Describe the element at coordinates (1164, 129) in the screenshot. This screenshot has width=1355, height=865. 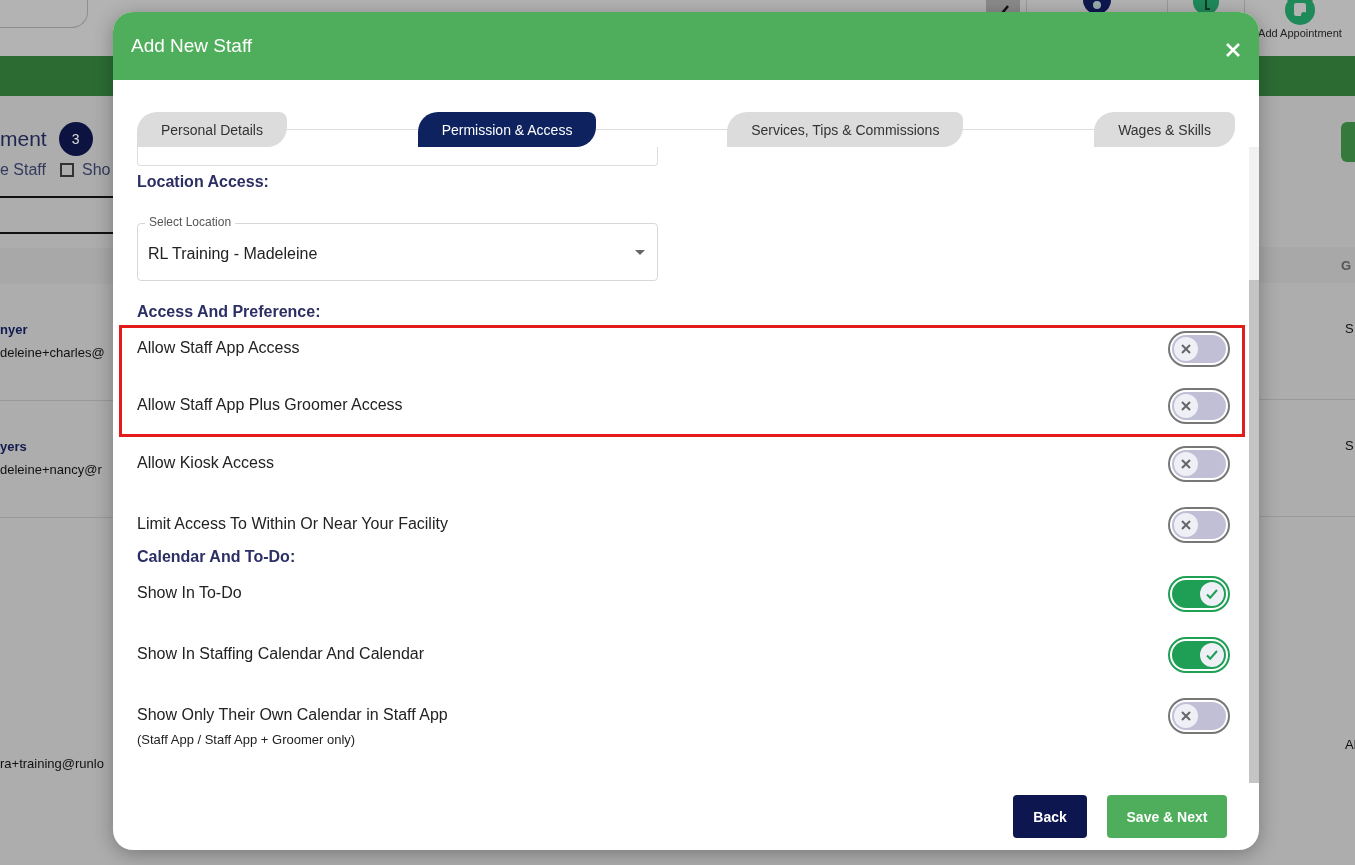
I see `step-tab: Wages & Skills` at that location.